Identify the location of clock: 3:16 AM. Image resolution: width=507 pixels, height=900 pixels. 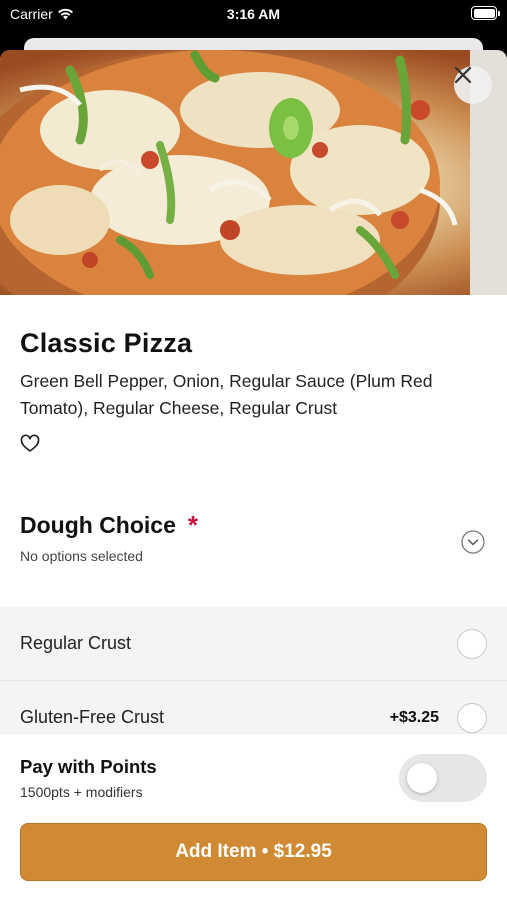
(253, 14).